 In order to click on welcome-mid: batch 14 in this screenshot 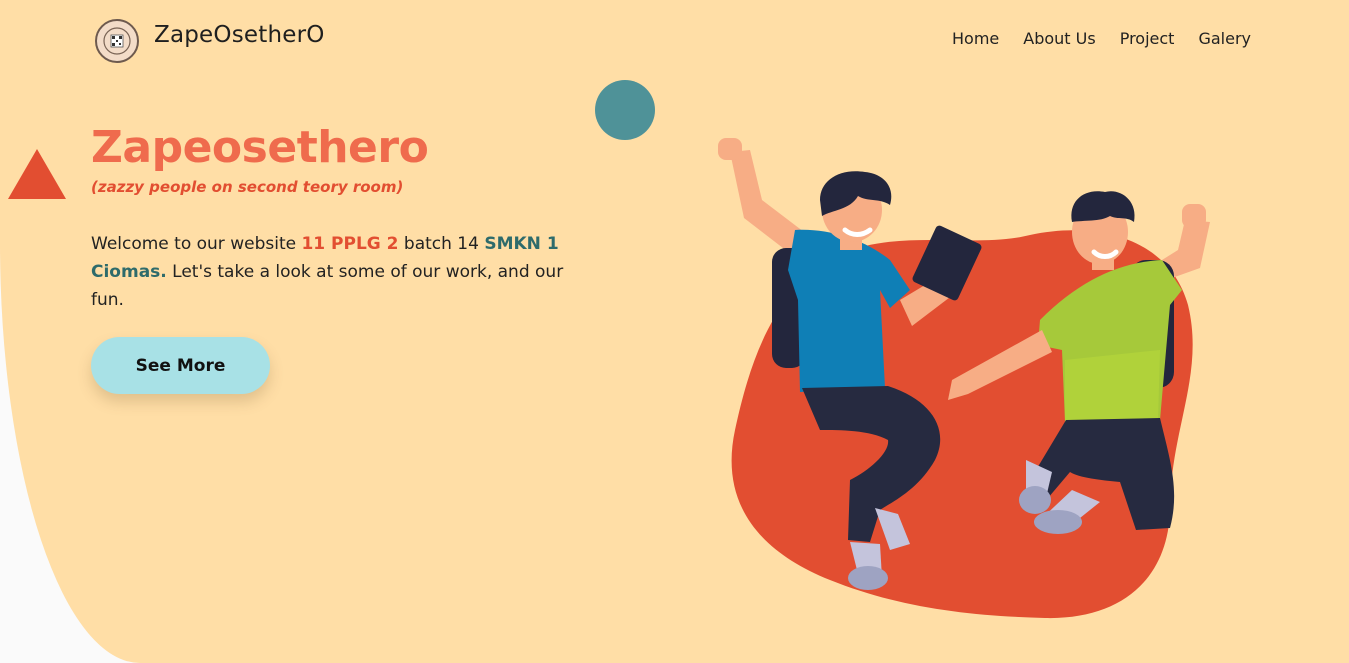, I will do `click(441, 244)`.